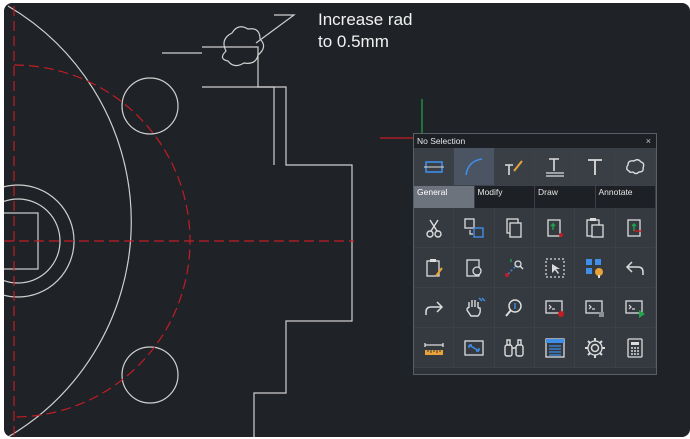 The height and width of the screenshot is (439, 690). I want to click on redo-icon, so click(433, 307).